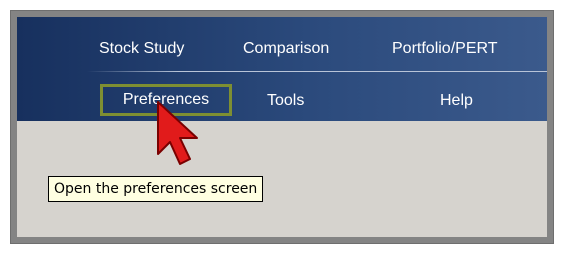 The height and width of the screenshot is (254, 565). Describe the element at coordinates (456, 101) in the screenshot. I see `menu-help: Help` at that location.